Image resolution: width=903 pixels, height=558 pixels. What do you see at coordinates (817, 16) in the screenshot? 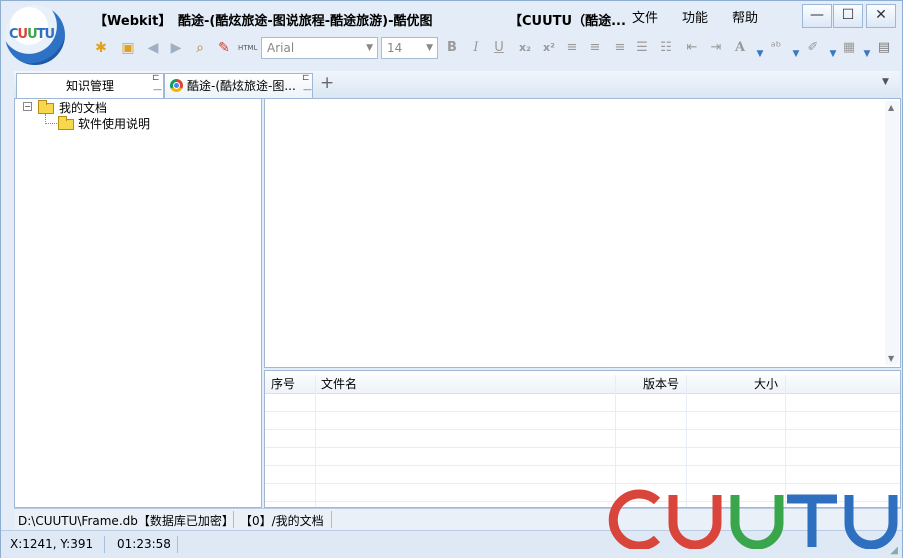
I see `minimize-button: —` at bounding box center [817, 16].